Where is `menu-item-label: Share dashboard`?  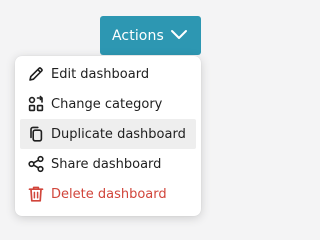
menu-item-label: Share dashboard is located at coordinates (106, 164).